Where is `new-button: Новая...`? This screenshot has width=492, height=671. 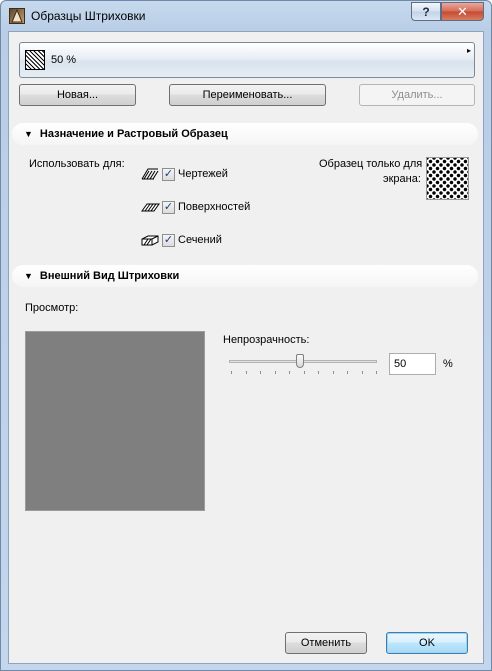
new-button: Новая... is located at coordinates (77, 95).